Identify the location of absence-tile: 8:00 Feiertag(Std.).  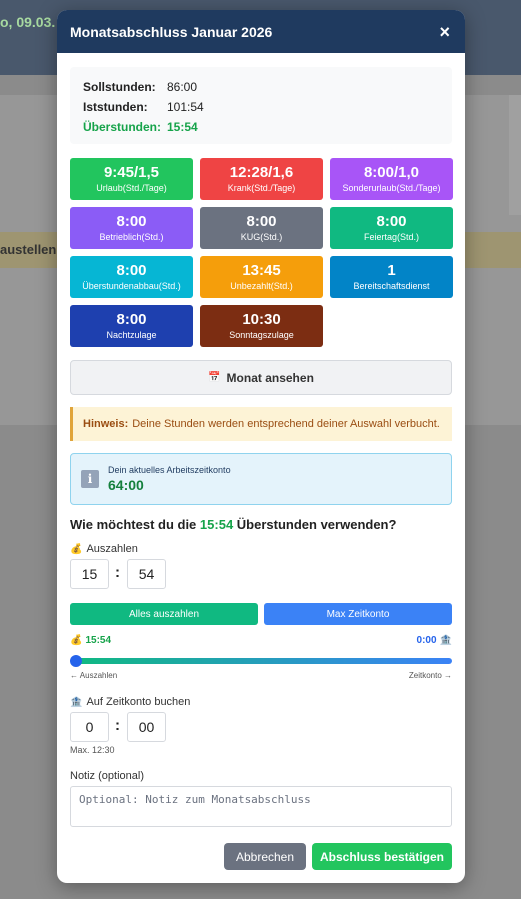
(391, 228).